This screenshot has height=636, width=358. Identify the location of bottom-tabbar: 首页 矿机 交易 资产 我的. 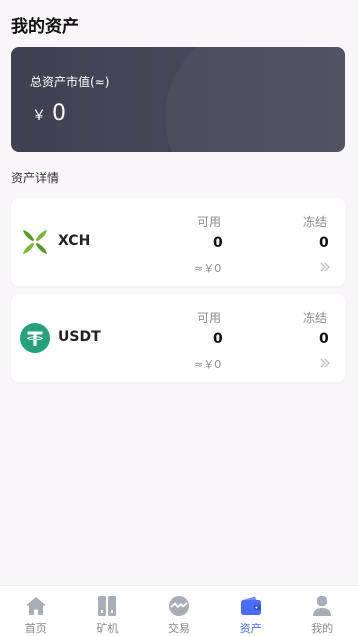
(179, 610).